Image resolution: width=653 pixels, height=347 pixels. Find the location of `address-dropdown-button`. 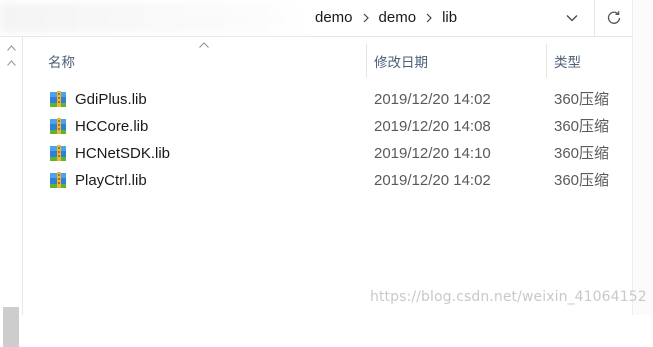

address-dropdown-button is located at coordinates (572, 18).